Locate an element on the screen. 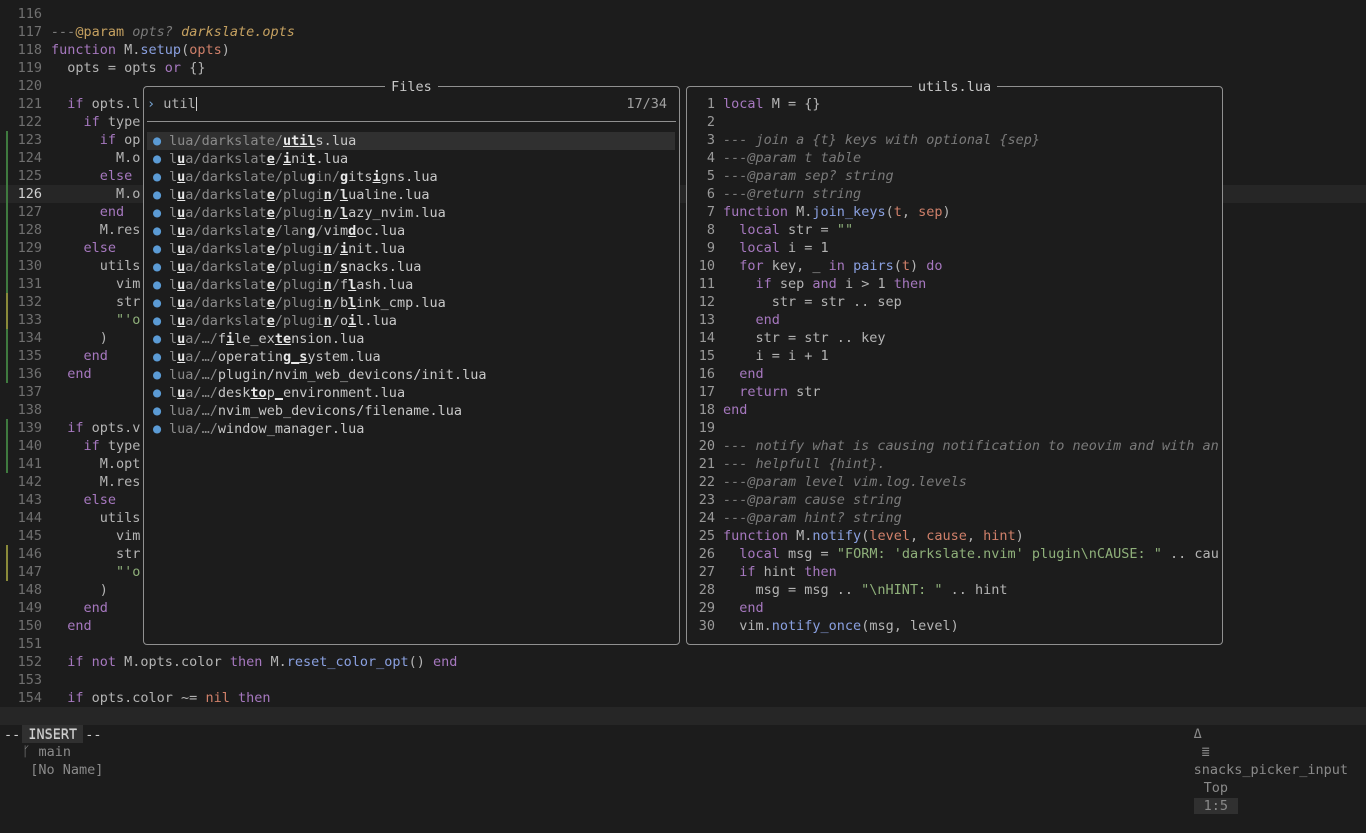 The height and width of the screenshot is (833, 1366). code-token: t is located at coordinates (897, 212).